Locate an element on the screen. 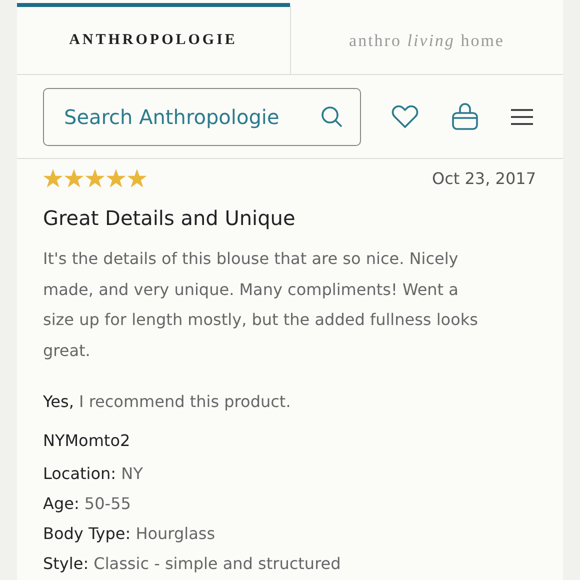  bag-icon is located at coordinates (465, 117).